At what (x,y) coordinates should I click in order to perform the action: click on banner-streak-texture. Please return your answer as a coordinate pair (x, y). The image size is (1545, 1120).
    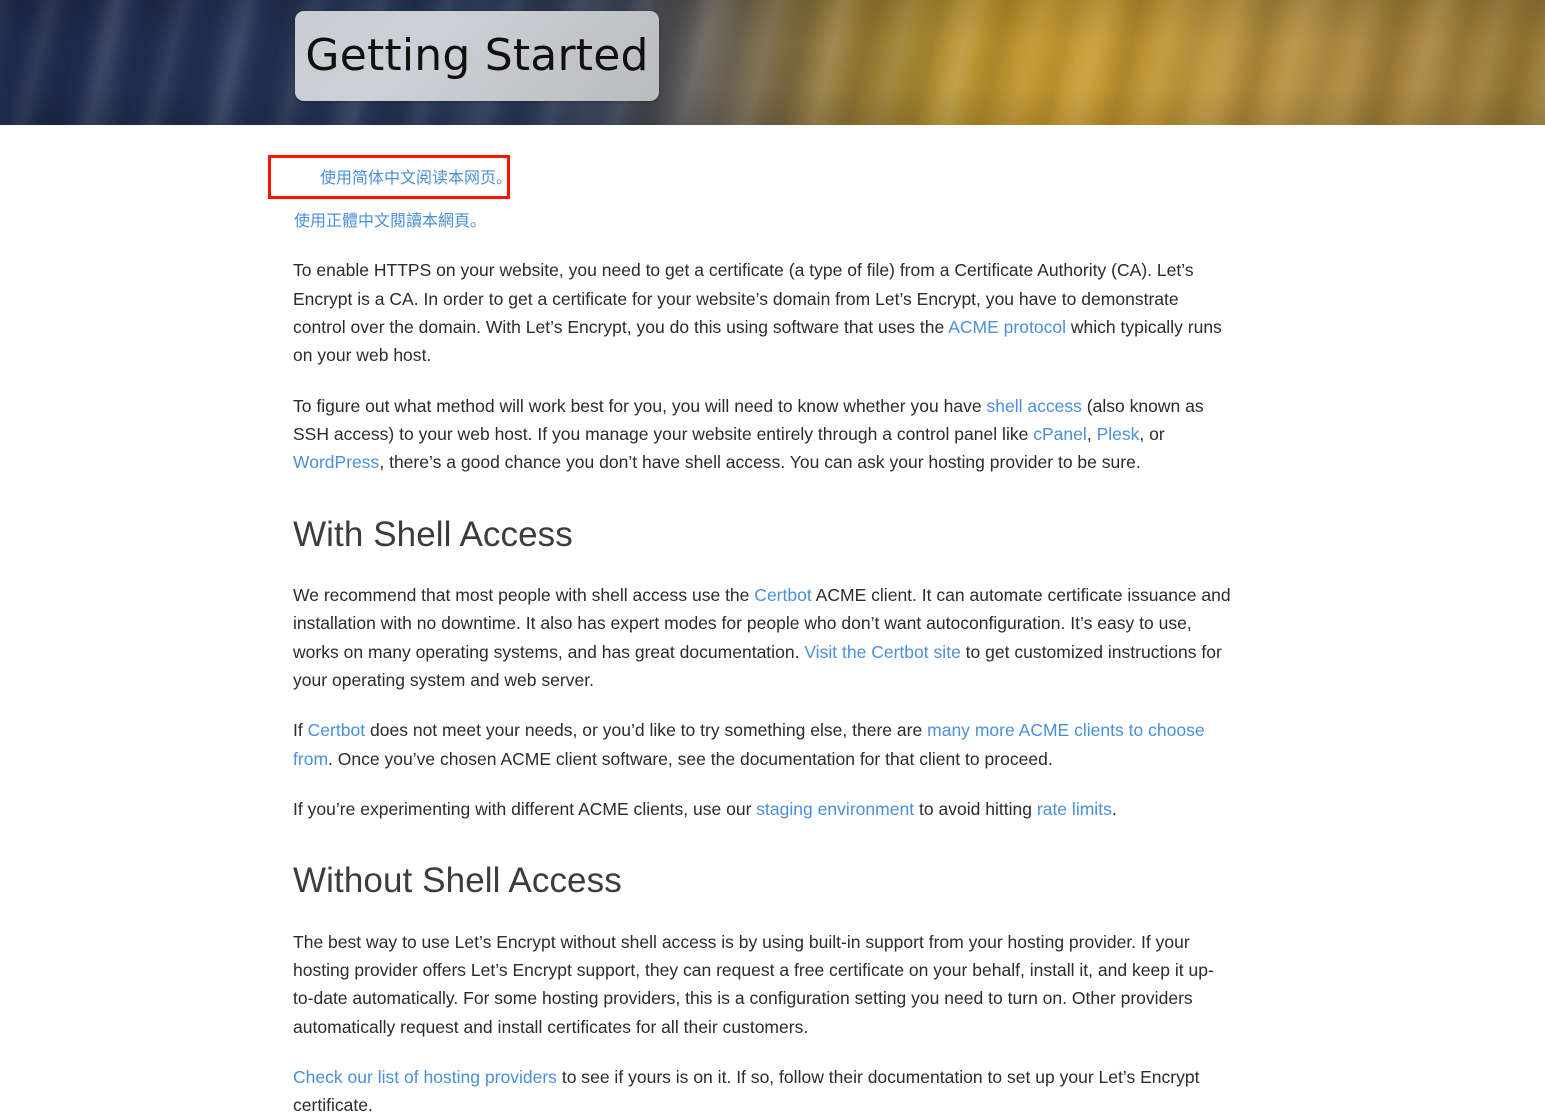
    Looking at the image, I should click on (772, 62).